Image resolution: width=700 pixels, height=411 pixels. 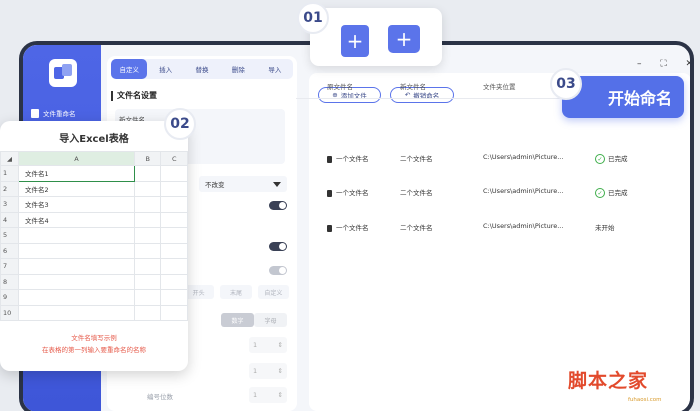 I want to click on option-letter: 字母, so click(x=270, y=320).